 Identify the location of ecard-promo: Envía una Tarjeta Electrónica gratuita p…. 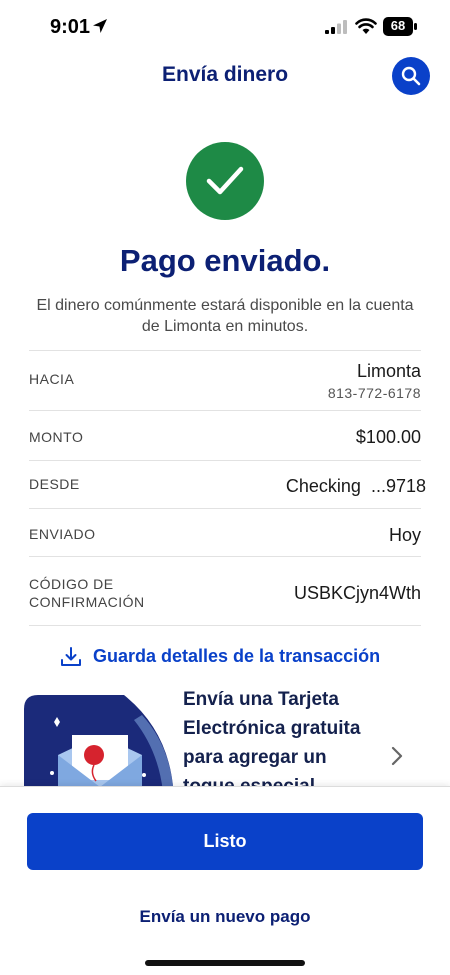
(225, 738).